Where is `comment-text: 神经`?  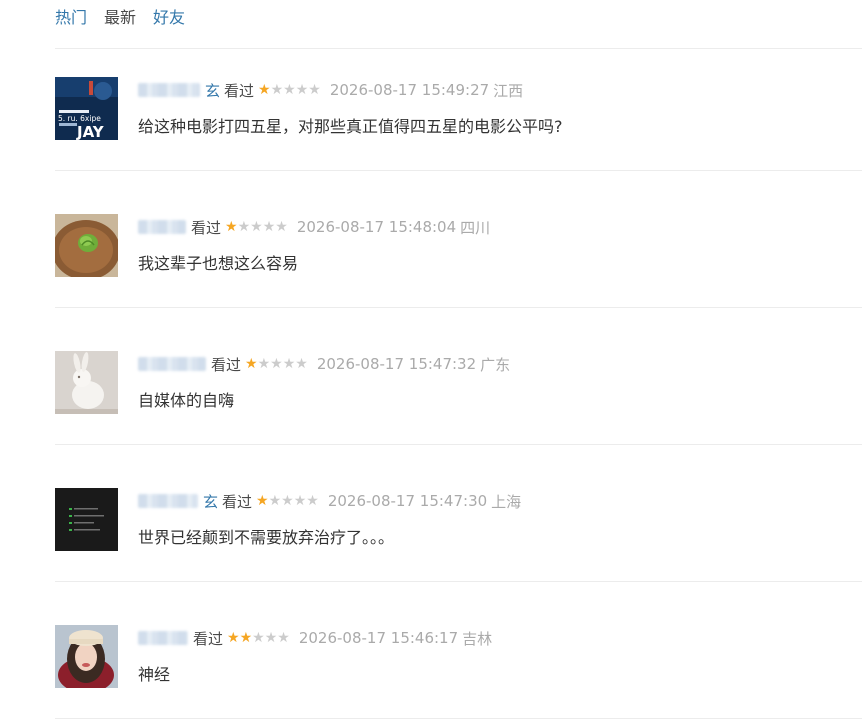
comment-text: 神经 is located at coordinates (154, 674).